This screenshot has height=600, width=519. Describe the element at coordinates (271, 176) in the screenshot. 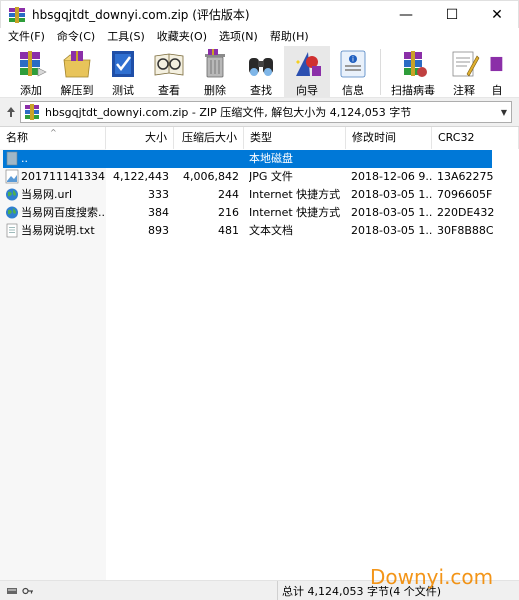

I see `row-type: JPG 文件` at that location.